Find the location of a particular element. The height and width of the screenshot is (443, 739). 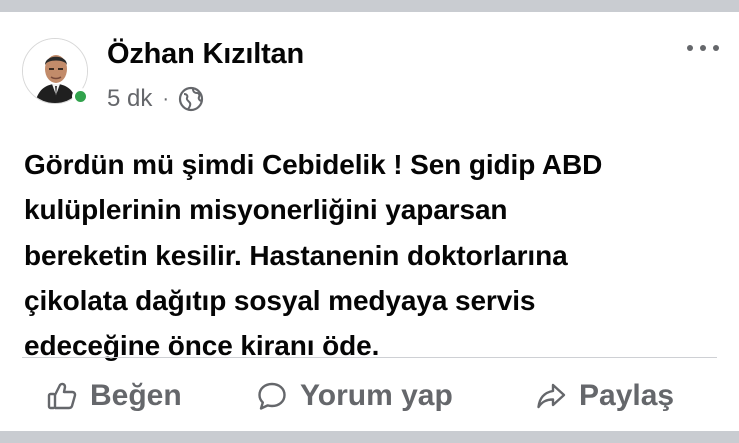

author-name: Özhan Kızıltan is located at coordinates (205, 54).